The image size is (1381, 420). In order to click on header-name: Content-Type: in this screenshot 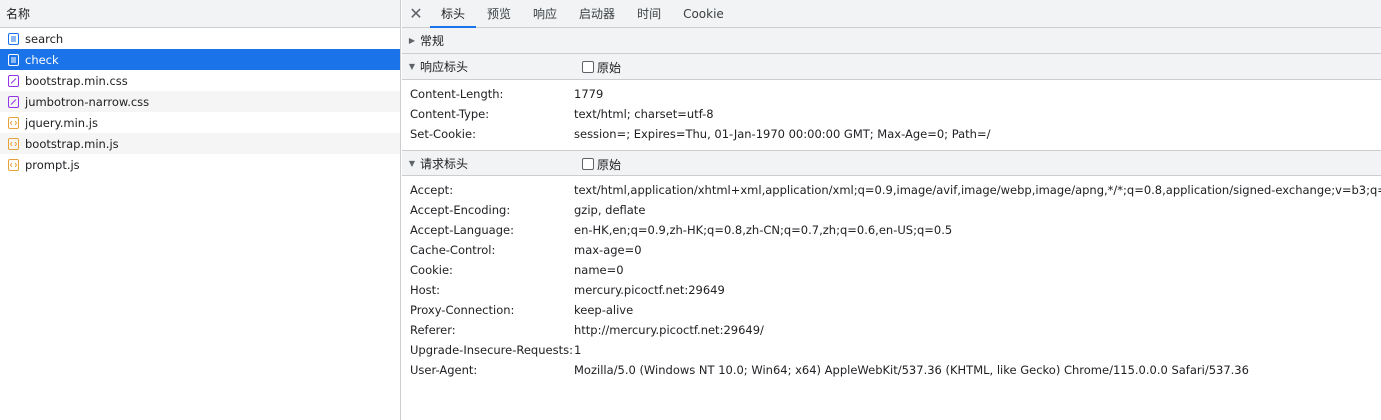, I will do `click(450, 114)`.